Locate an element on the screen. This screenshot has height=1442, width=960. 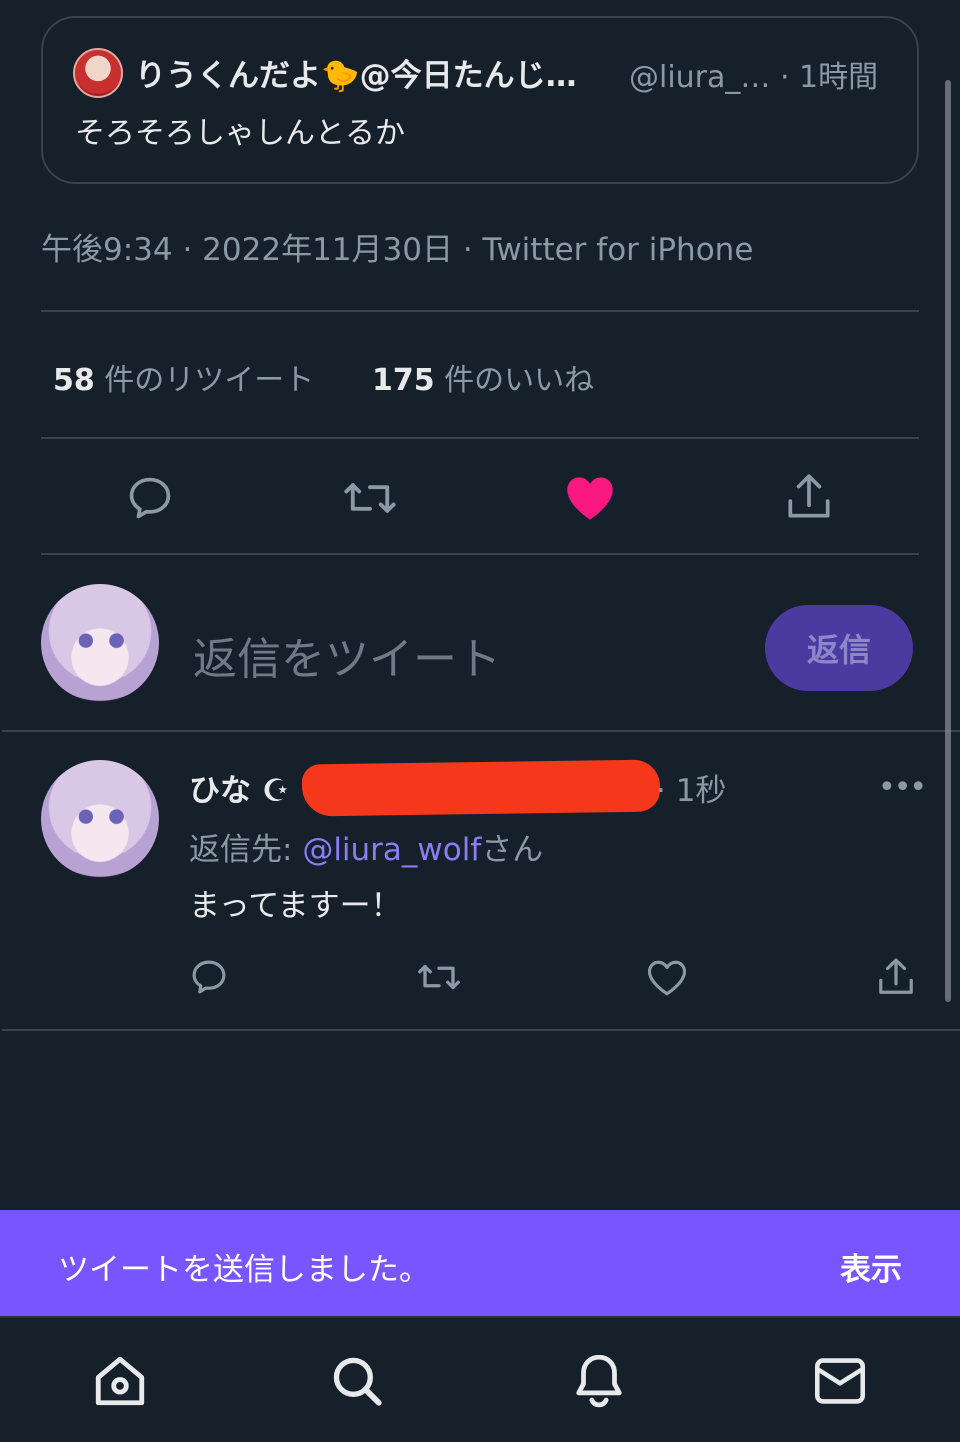
like-outline-icon is located at coordinates (667, 978).